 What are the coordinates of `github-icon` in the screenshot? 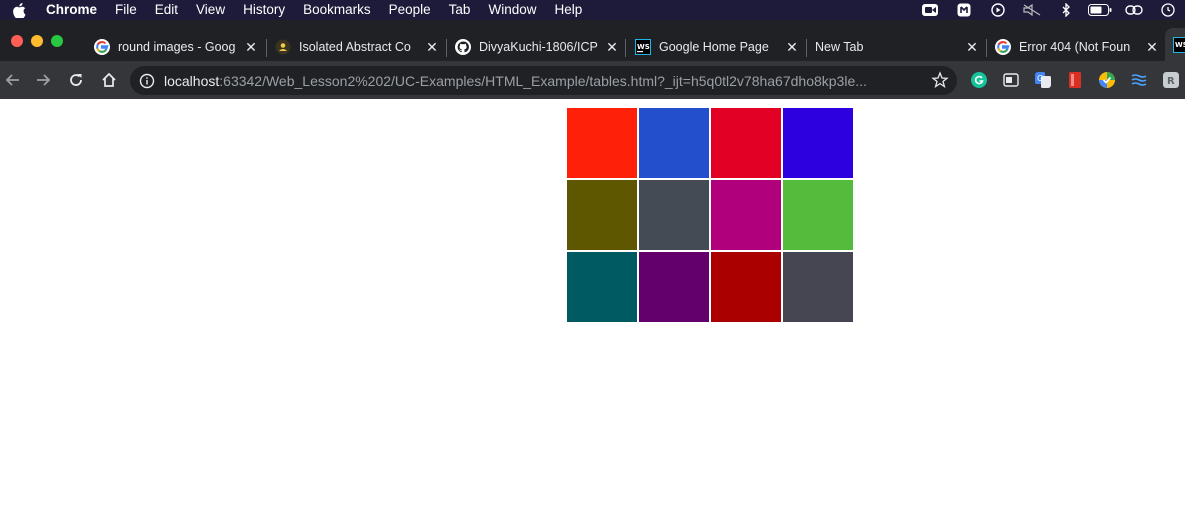 It's located at (463, 47).